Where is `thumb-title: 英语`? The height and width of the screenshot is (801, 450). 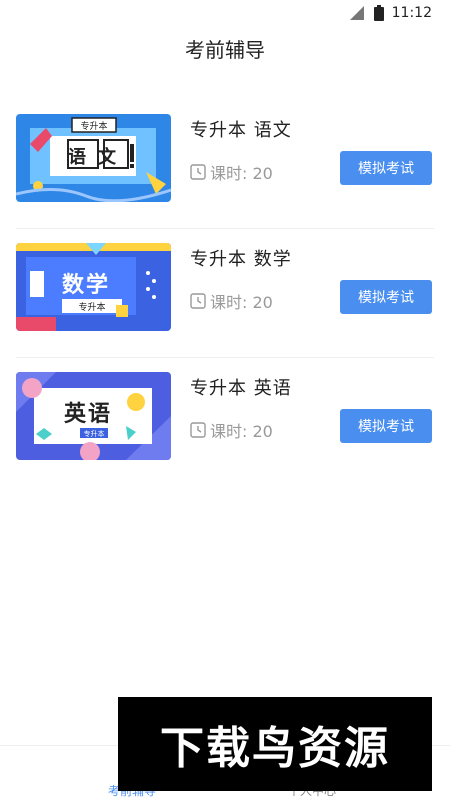 thumb-title: 英语 is located at coordinates (88, 414).